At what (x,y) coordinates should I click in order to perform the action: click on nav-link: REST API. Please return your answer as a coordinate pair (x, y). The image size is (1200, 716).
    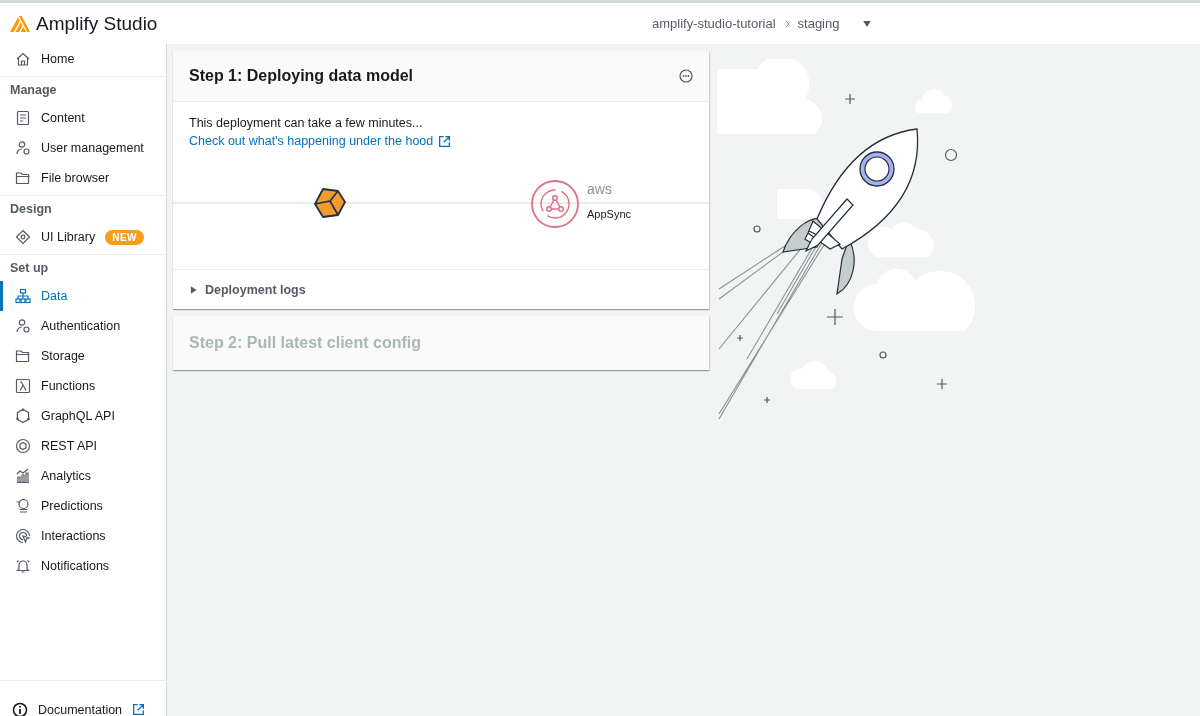
    Looking at the image, I should click on (83, 446).